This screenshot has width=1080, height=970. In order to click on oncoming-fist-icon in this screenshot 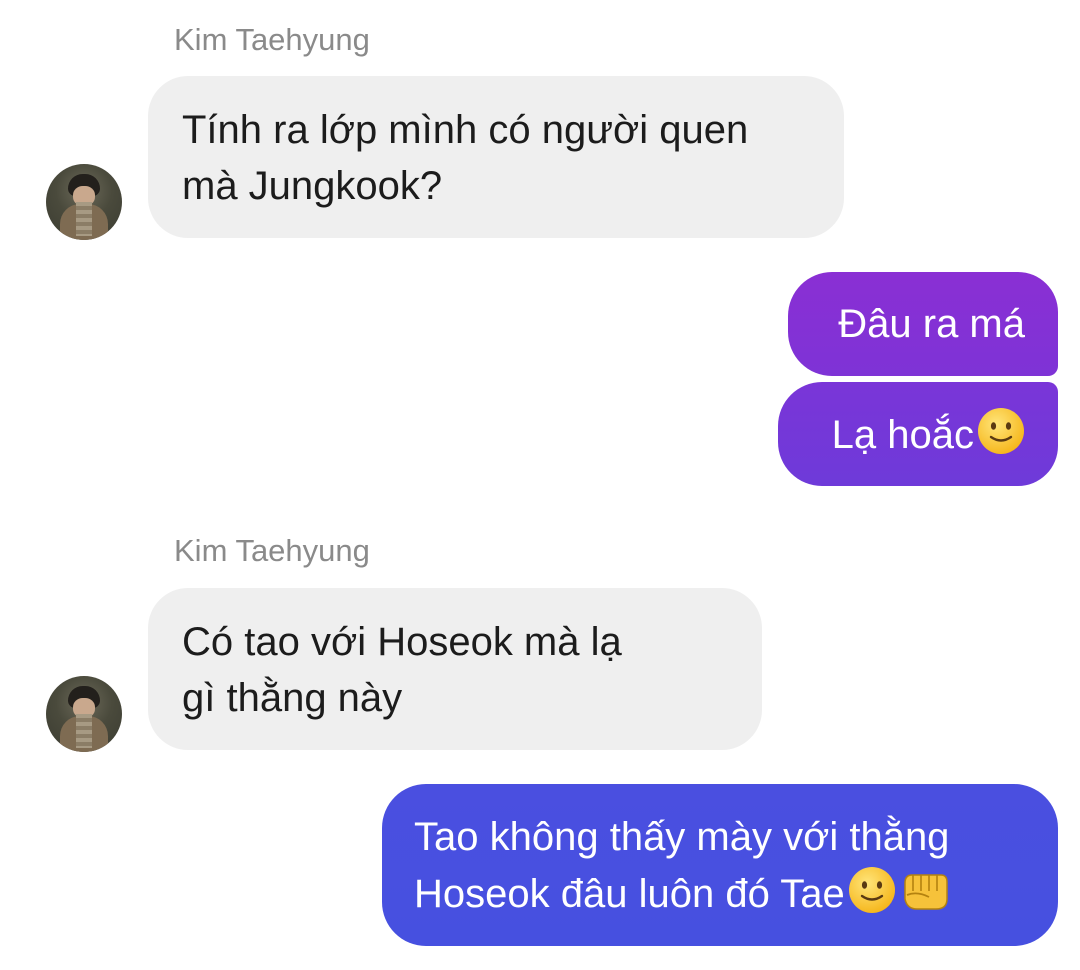, I will do `click(925, 897)`.